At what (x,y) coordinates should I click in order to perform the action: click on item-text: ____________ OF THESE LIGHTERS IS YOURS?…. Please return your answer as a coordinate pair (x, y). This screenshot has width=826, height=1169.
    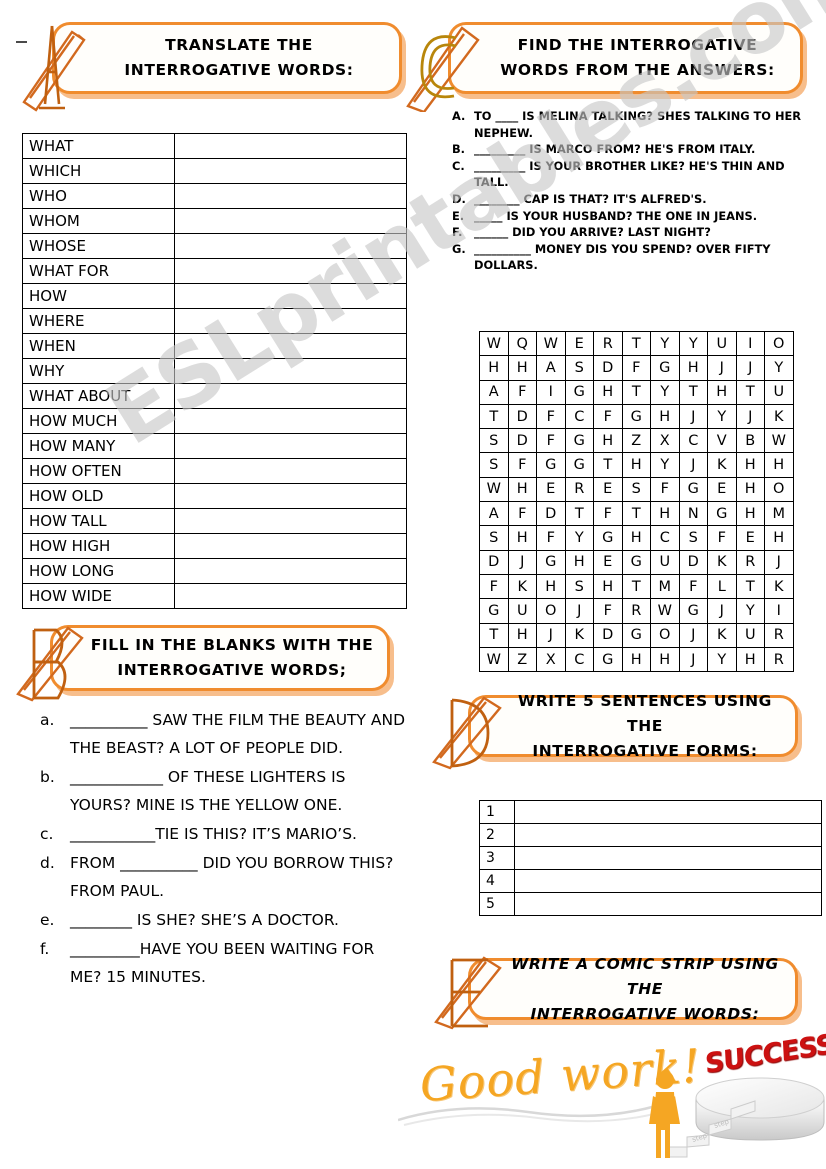
    Looking at the image, I should click on (240, 791).